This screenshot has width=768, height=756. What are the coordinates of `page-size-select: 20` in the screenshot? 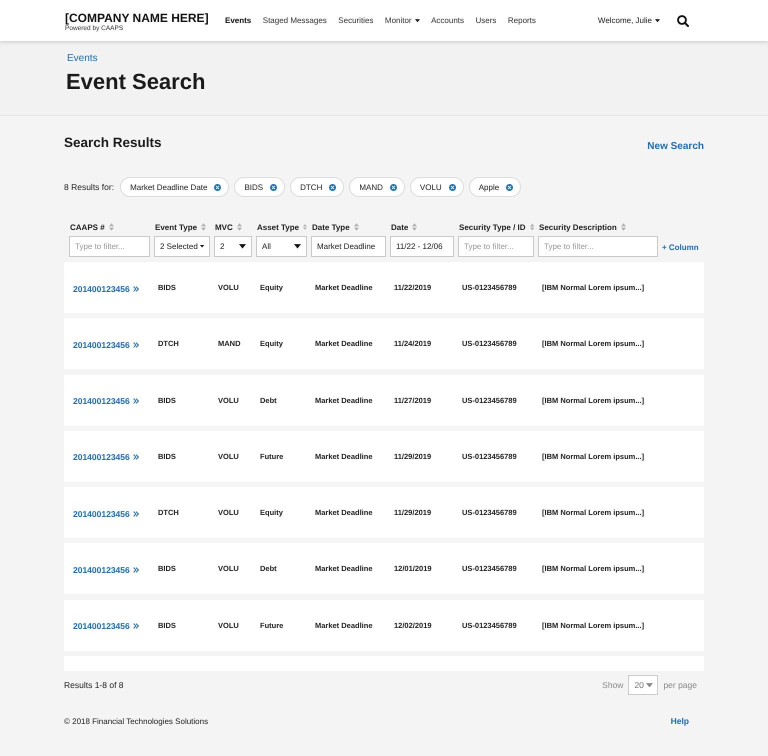 It's located at (643, 685).